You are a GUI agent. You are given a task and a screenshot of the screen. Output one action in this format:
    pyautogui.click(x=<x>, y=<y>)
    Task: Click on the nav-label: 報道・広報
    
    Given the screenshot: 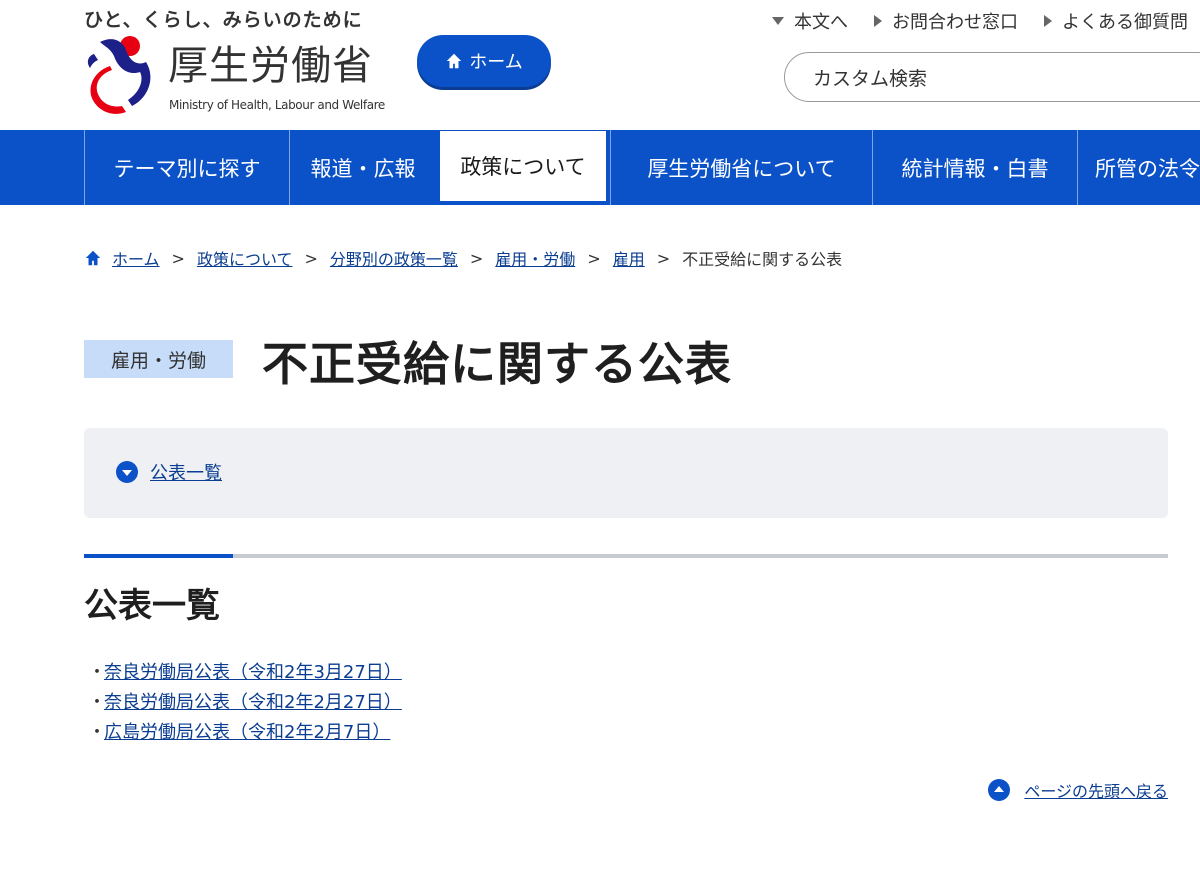 What is the action you would take?
    pyautogui.click(x=363, y=168)
    